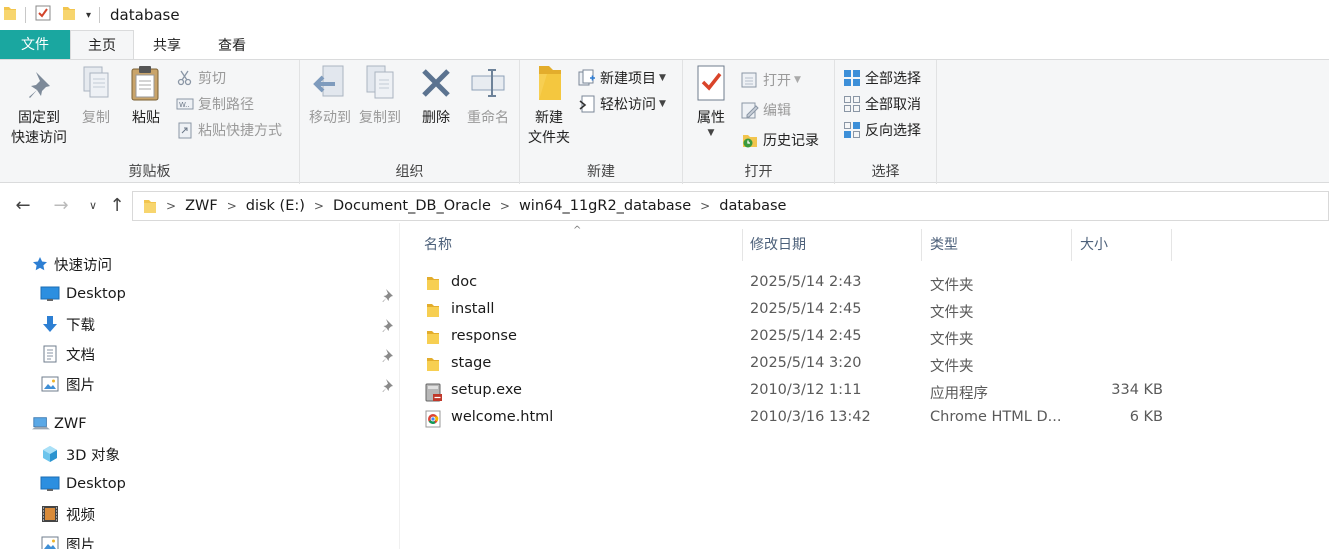  What do you see at coordinates (232, 45) in the screenshot?
I see `tab-view: 查看` at bounding box center [232, 45].